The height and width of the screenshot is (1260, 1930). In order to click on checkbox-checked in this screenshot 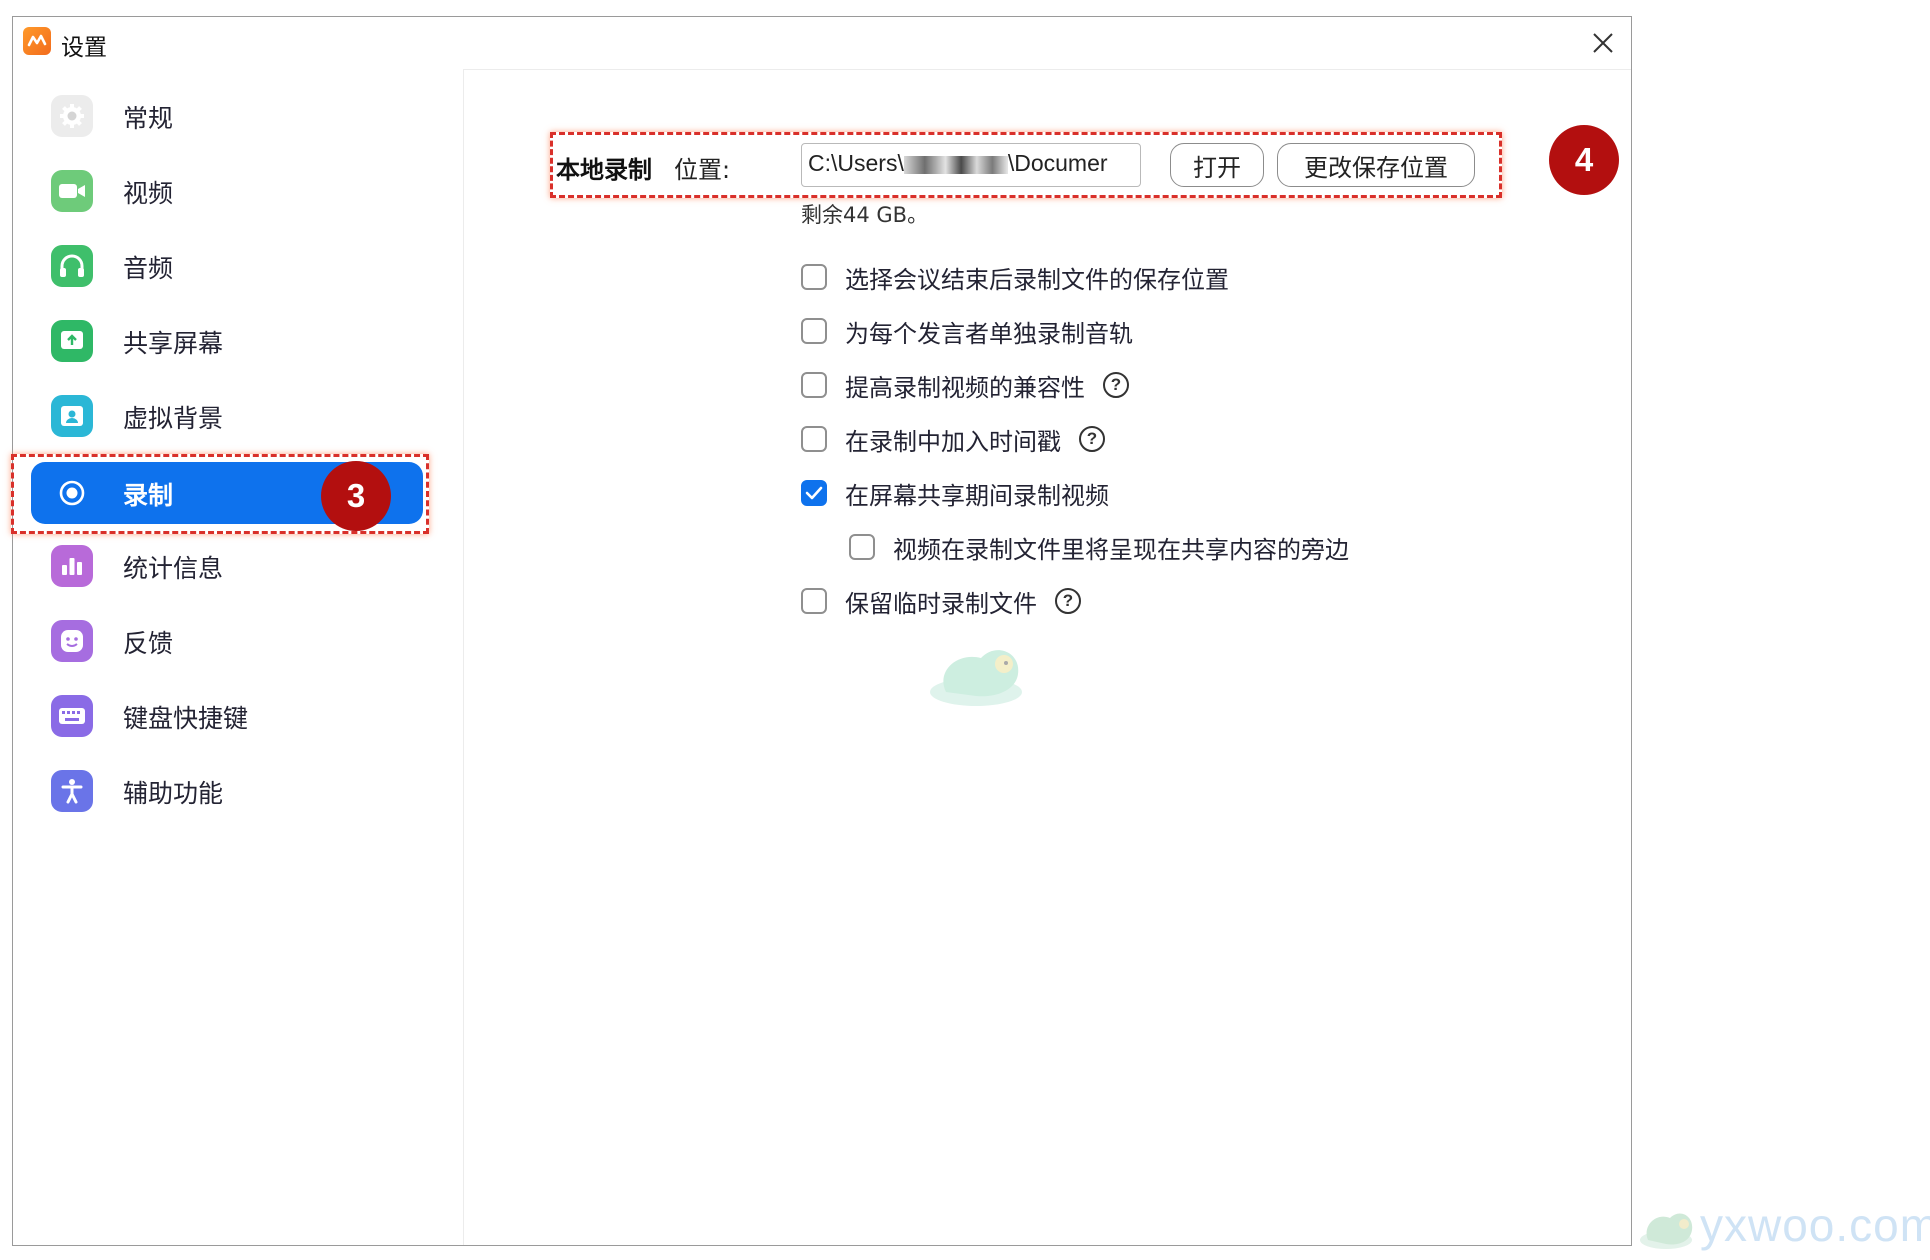, I will do `click(814, 493)`.